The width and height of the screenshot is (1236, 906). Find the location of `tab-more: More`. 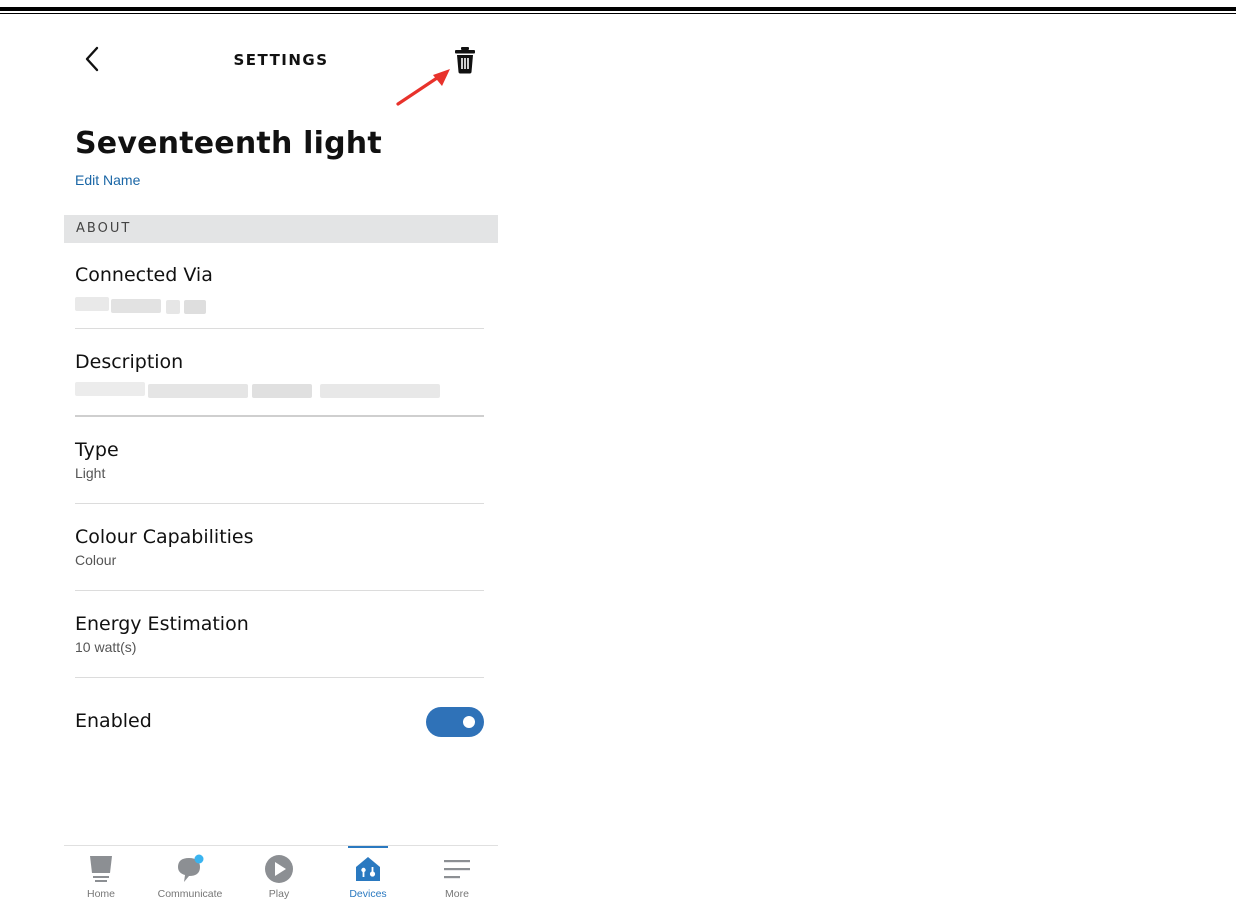

tab-more: More is located at coordinates (457, 876).